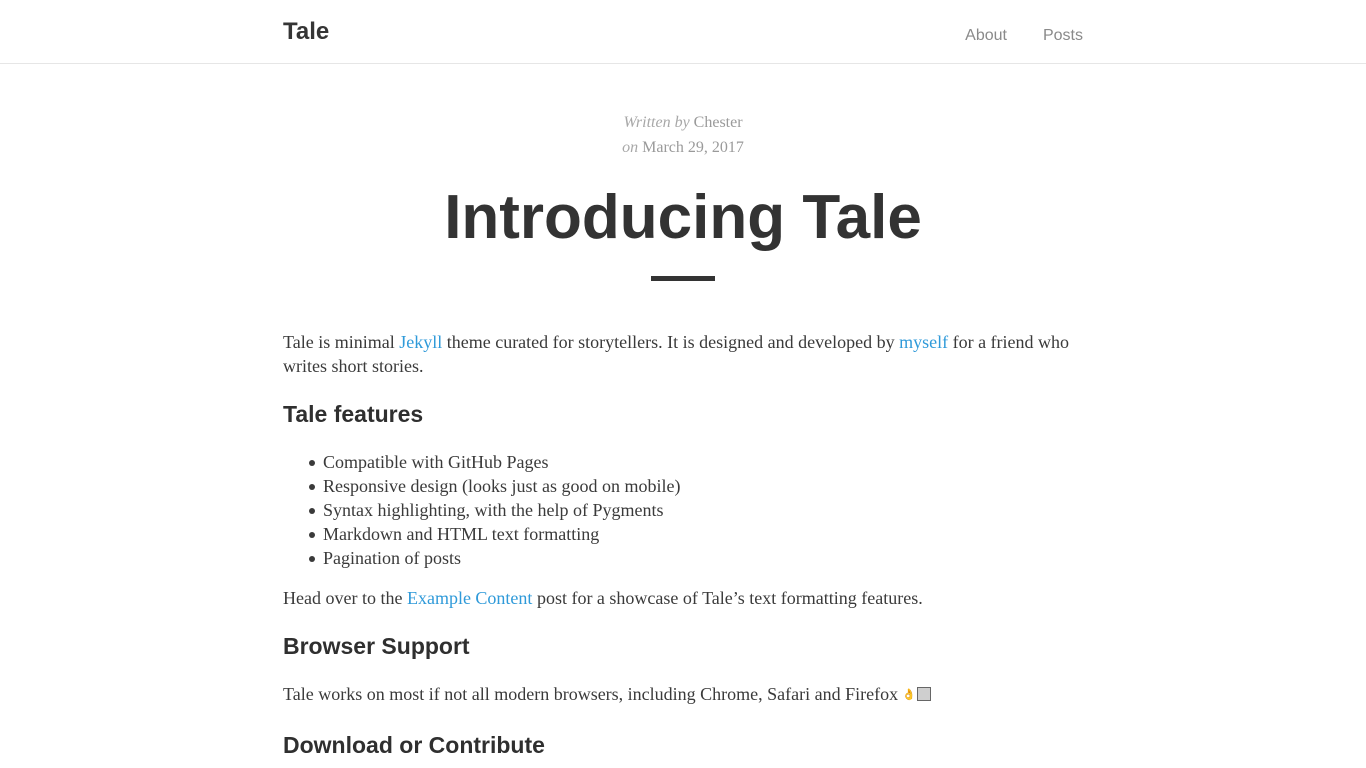 This screenshot has width=1366, height=768. I want to click on nav-link-posts: Posts, so click(1063, 36).